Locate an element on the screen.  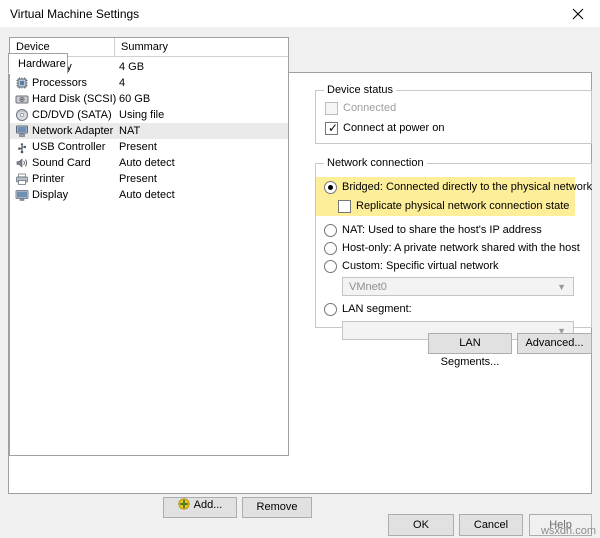
close-icon is located at coordinates (578, 13).